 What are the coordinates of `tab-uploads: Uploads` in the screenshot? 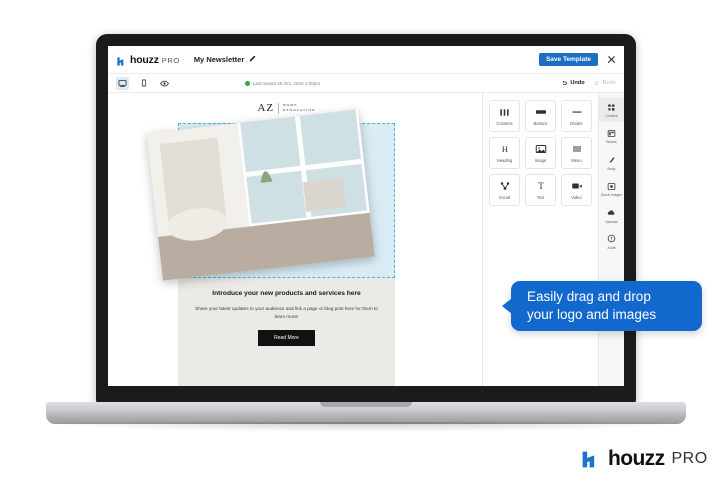 It's located at (612, 216).